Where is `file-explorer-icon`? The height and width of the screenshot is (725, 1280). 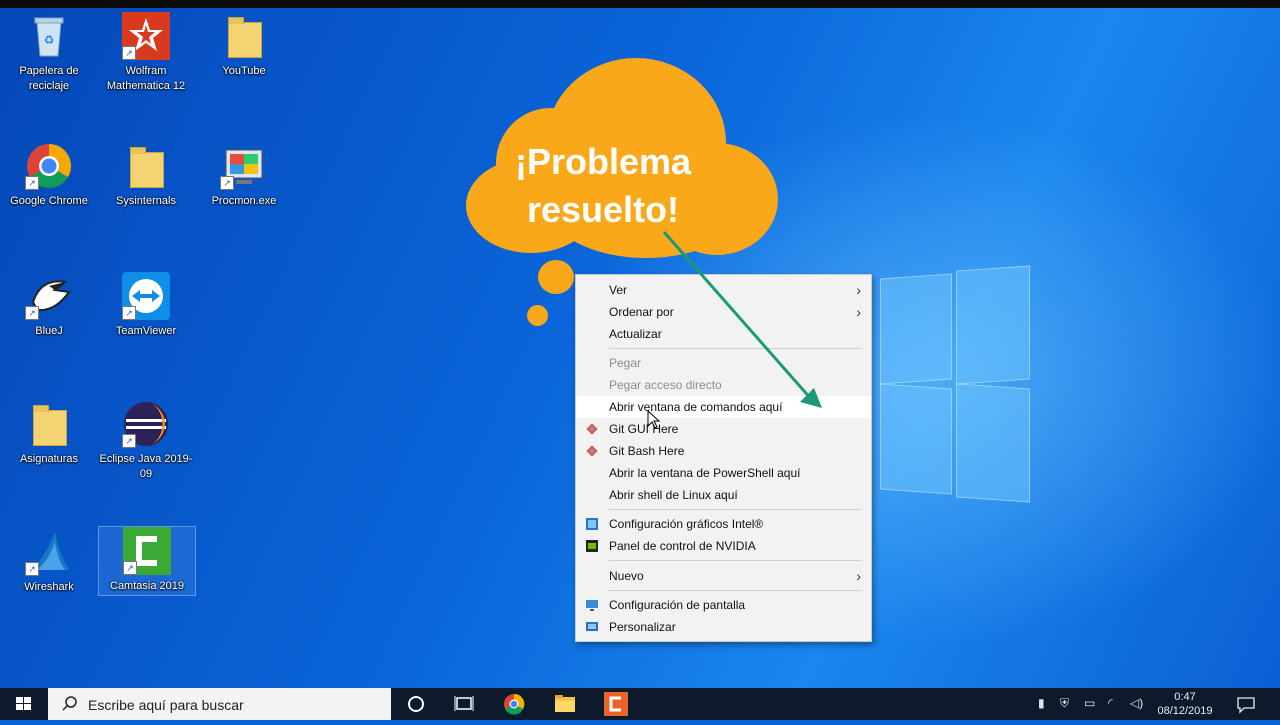 file-explorer-icon is located at coordinates (565, 703).